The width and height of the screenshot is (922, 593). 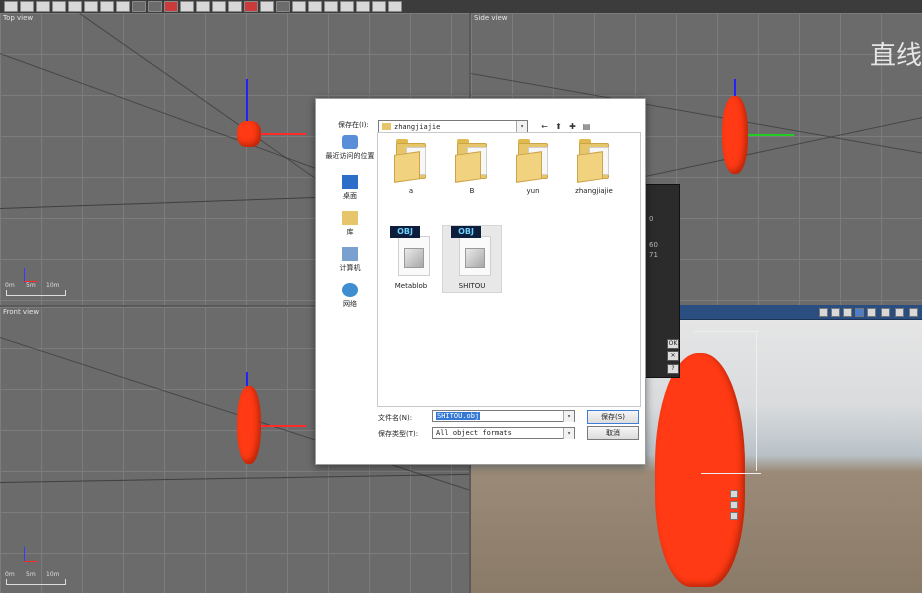 What do you see at coordinates (558, 126) in the screenshot?
I see `up-folder-icon: ⬆` at bounding box center [558, 126].